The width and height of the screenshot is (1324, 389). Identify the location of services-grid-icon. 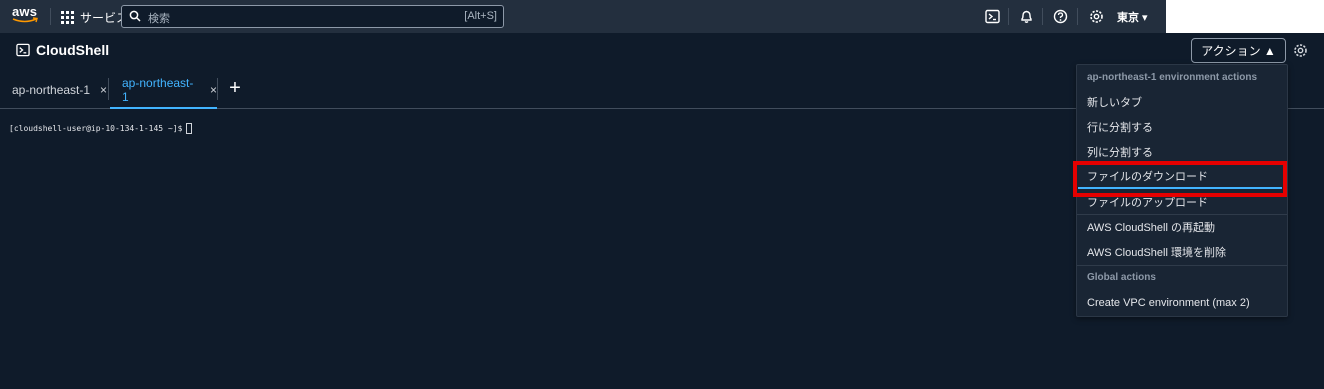
(67, 17).